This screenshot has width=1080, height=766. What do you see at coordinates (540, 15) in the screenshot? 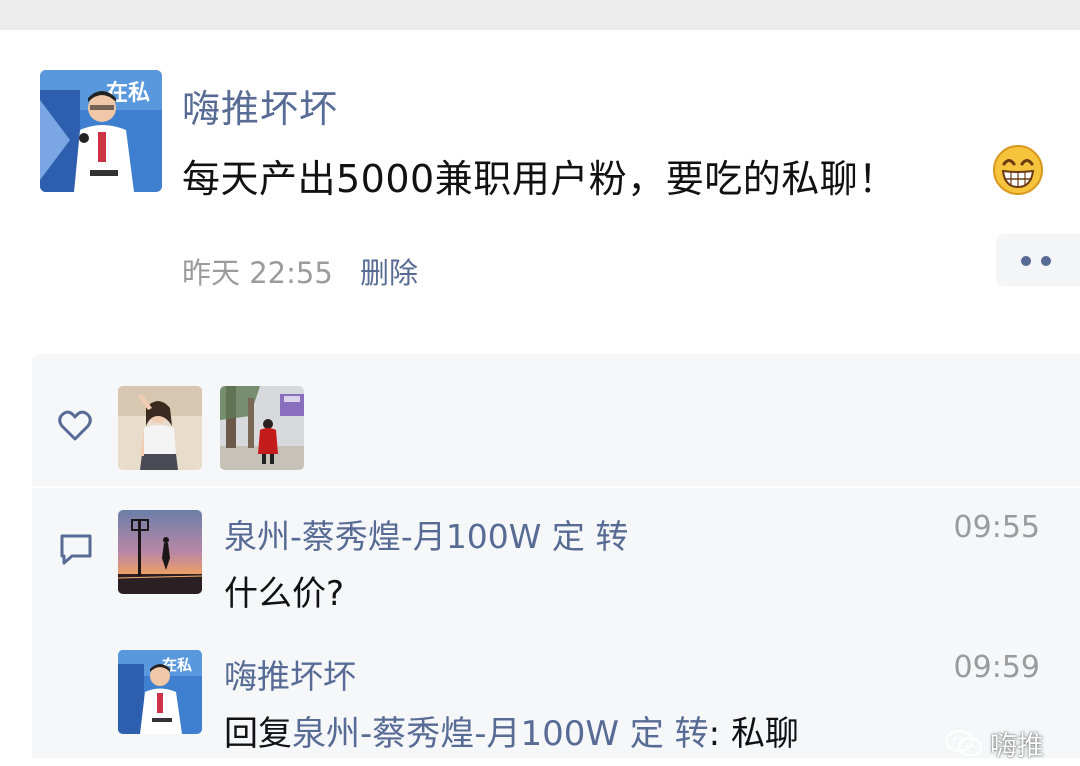
I see `top-status-strip` at bounding box center [540, 15].